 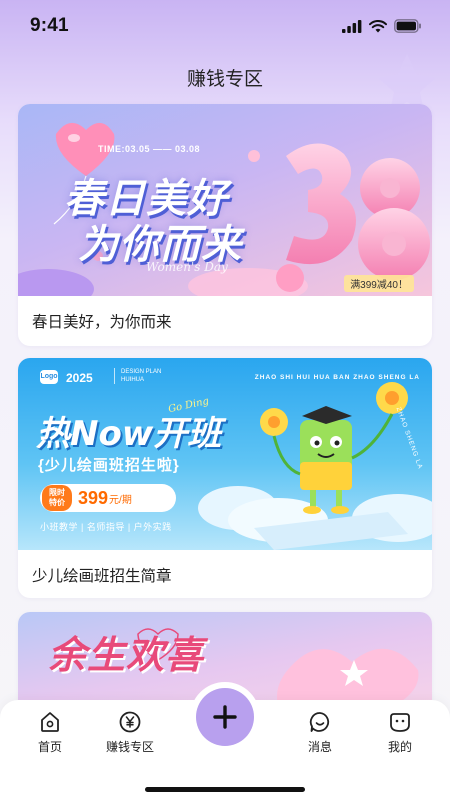 I want to click on price-value: 399, so click(x=93, y=497).